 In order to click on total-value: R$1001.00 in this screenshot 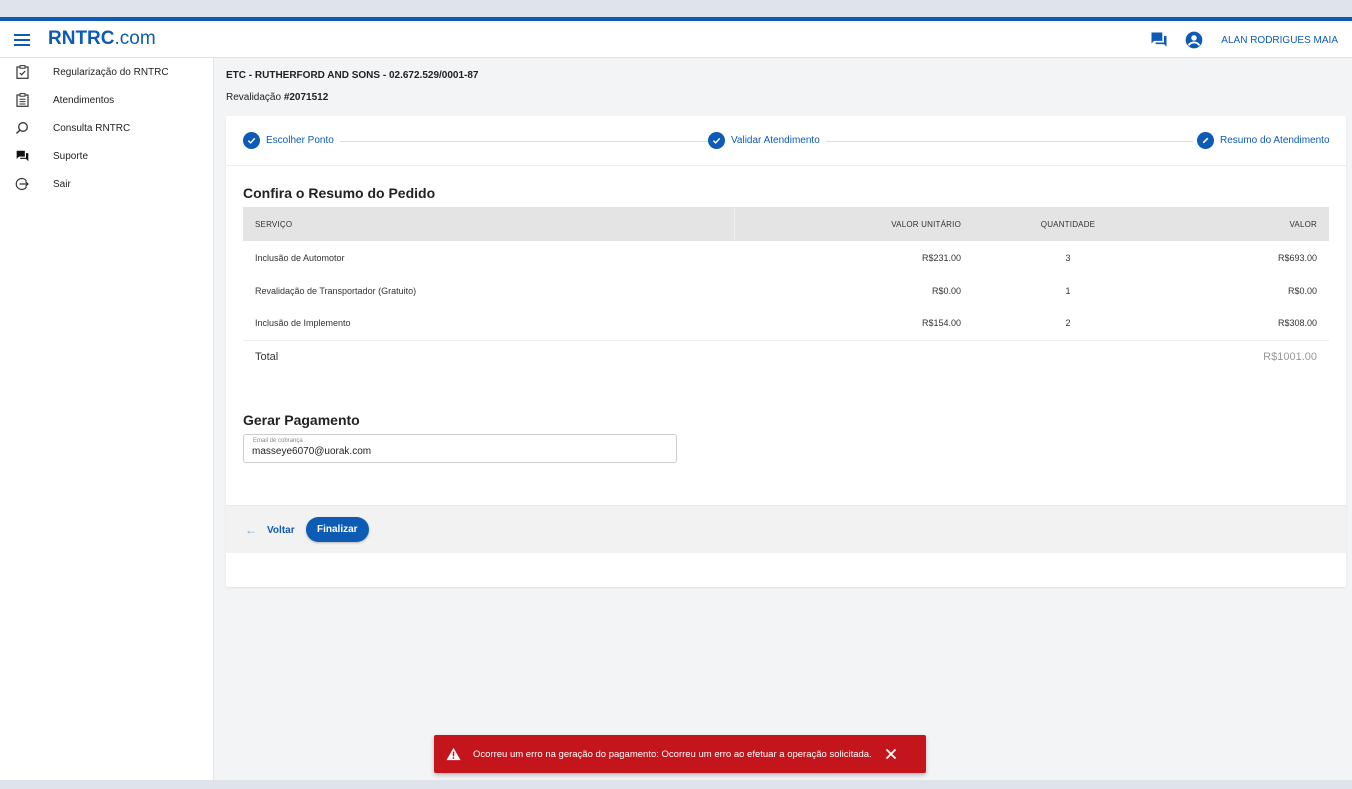, I will do `click(1290, 357)`.